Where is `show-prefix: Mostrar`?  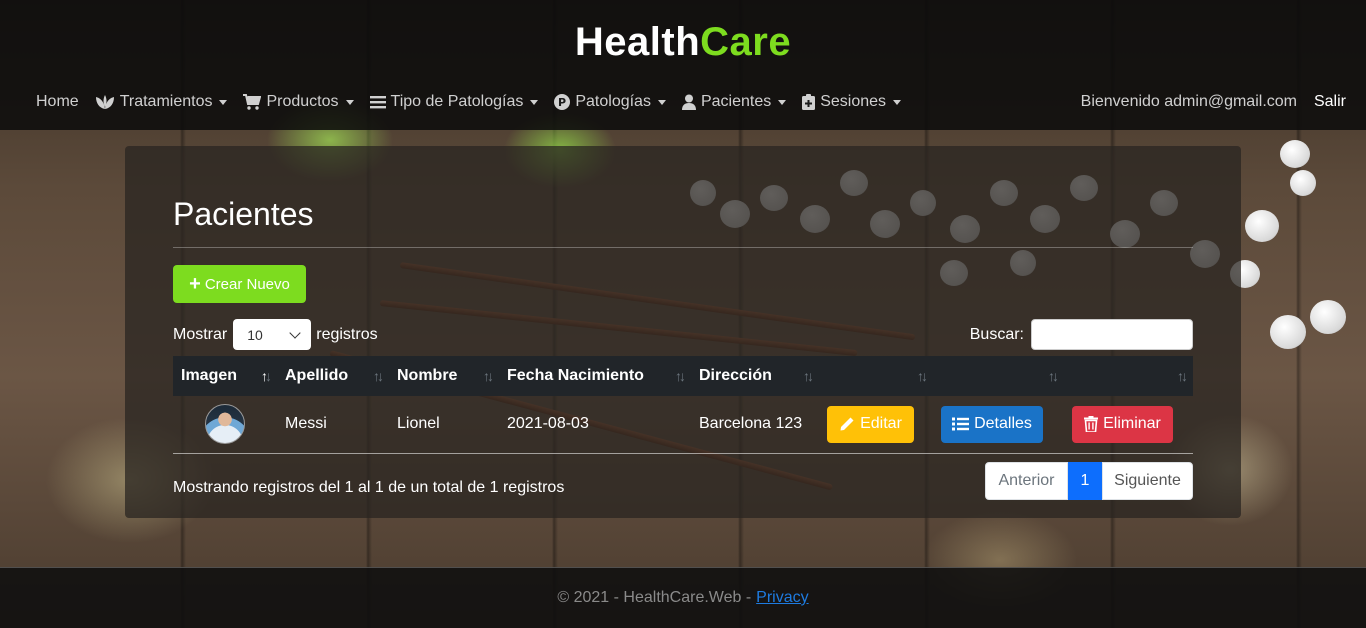
show-prefix: Mostrar is located at coordinates (200, 334).